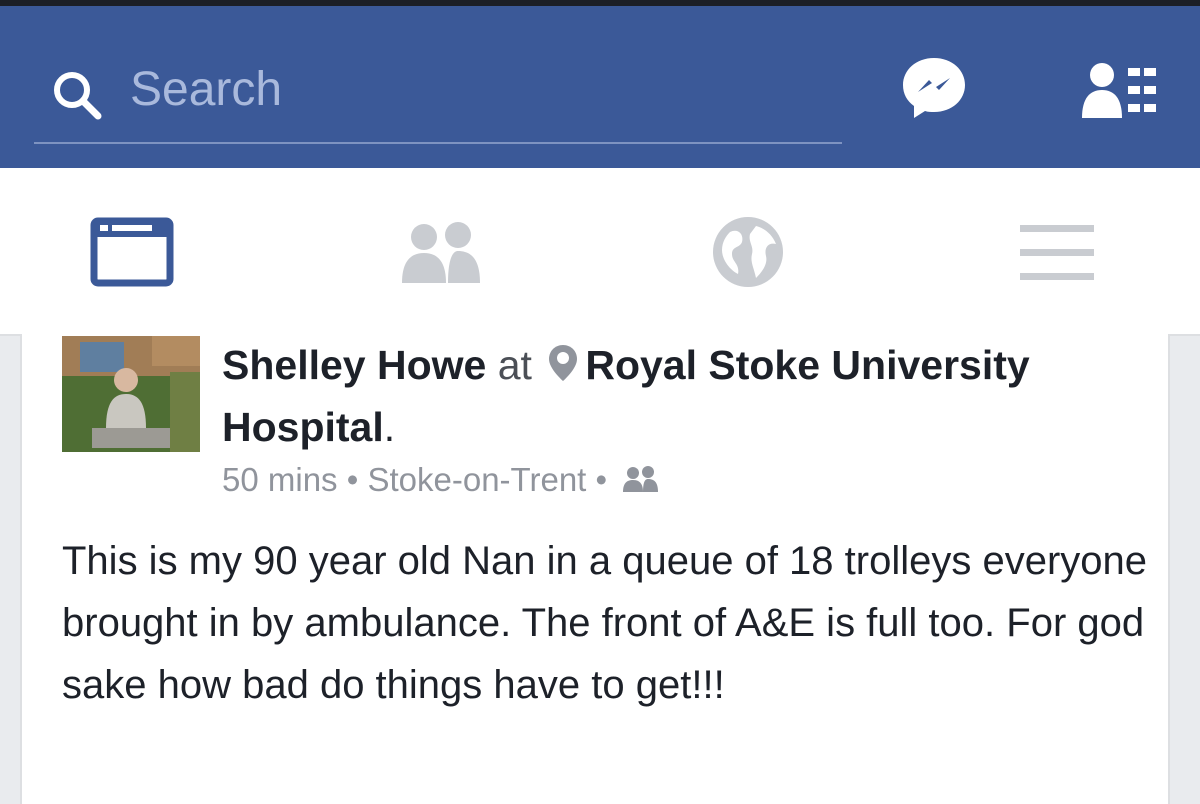 This screenshot has height=804, width=1200. What do you see at coordinates (441, 252) in the screenshot?
I see `friends-icon` at bounding box center [441, 252].